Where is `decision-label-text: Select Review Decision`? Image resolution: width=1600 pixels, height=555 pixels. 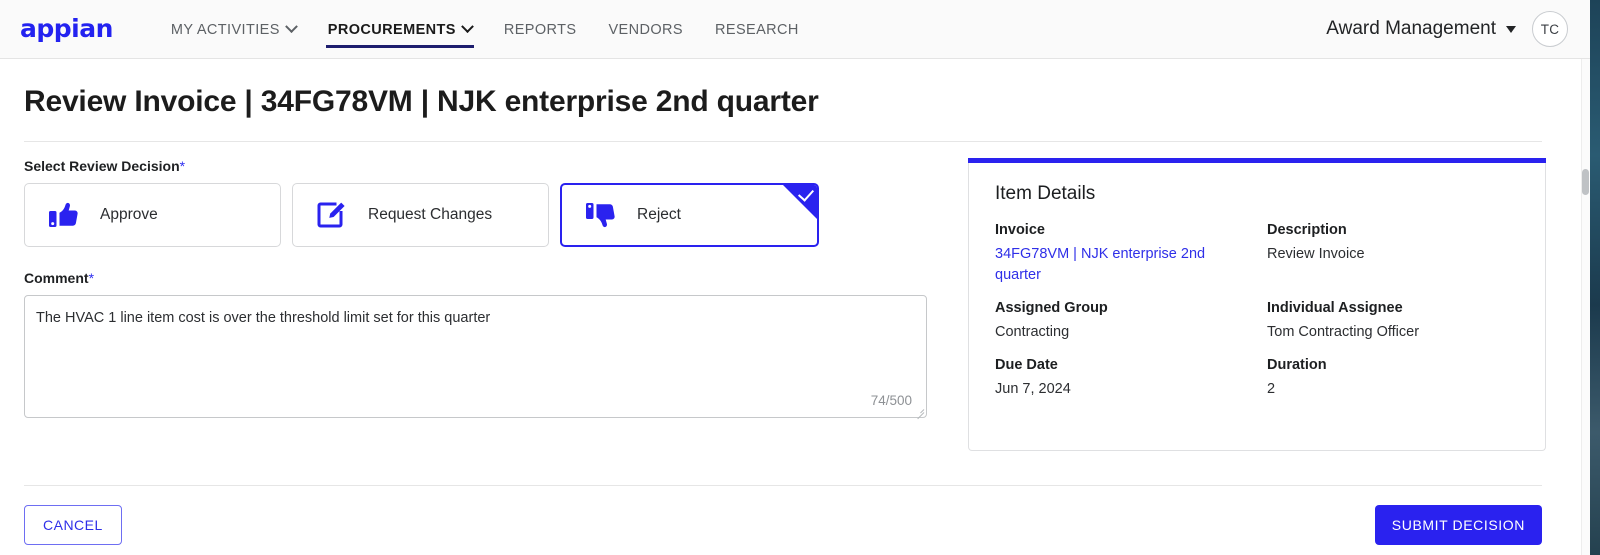
decision-label-text: Select Review Decision is located at coordinates (102, 166).